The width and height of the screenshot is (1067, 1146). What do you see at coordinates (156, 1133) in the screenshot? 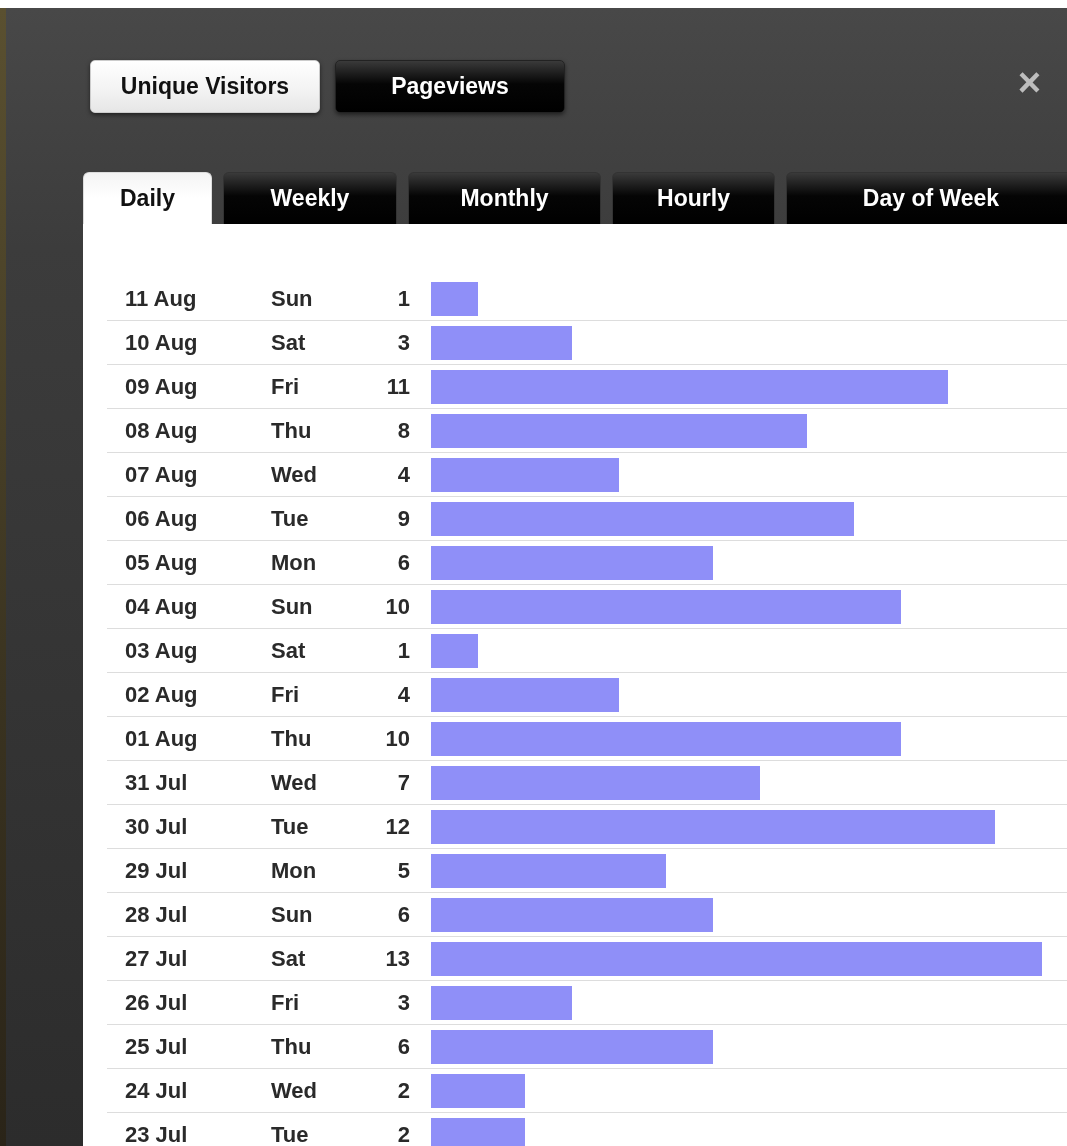
I see `date-label: 23 Jul` at bounding box center [156, 1133].